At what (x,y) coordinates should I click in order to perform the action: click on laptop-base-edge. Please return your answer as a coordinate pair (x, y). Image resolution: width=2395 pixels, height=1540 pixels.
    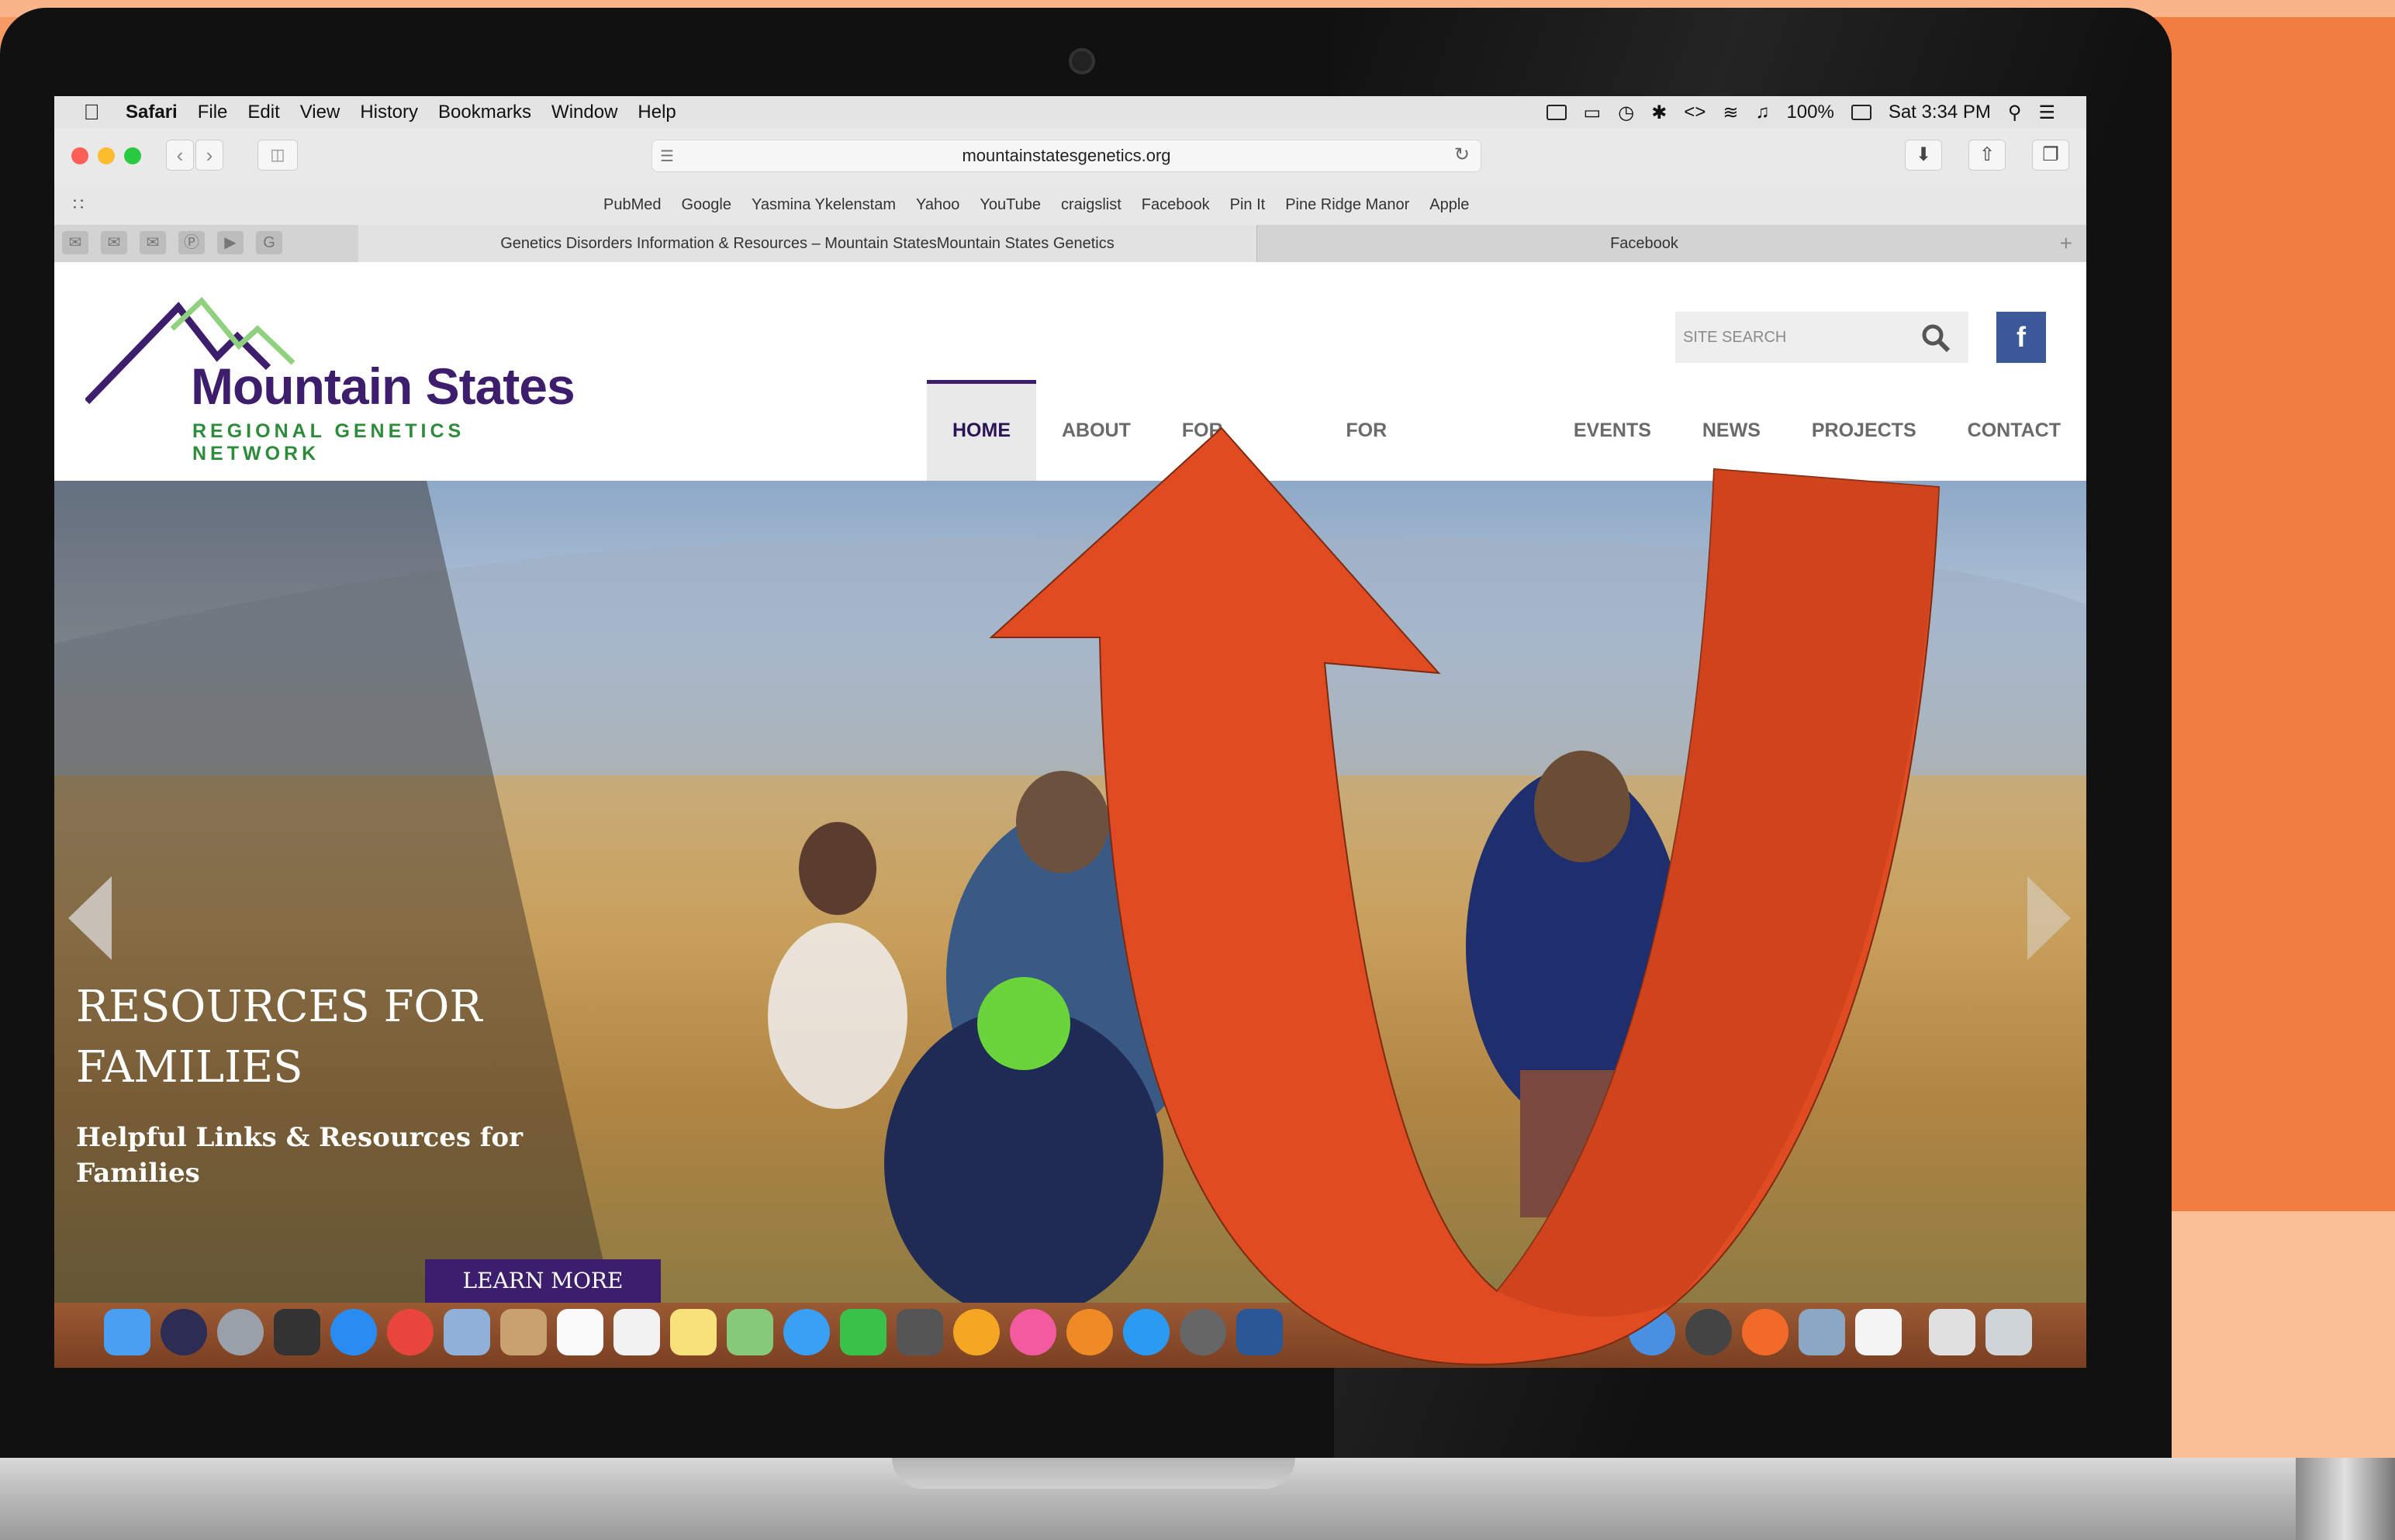
    Looking at the image, I should click on (2345, 1499).